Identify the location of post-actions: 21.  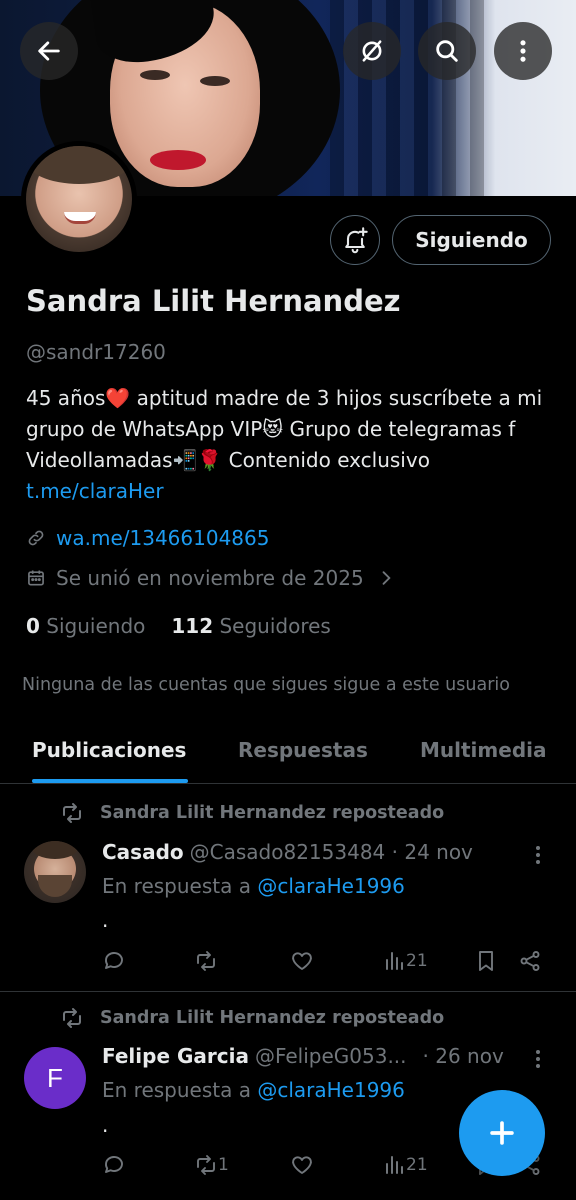
(327, 963).